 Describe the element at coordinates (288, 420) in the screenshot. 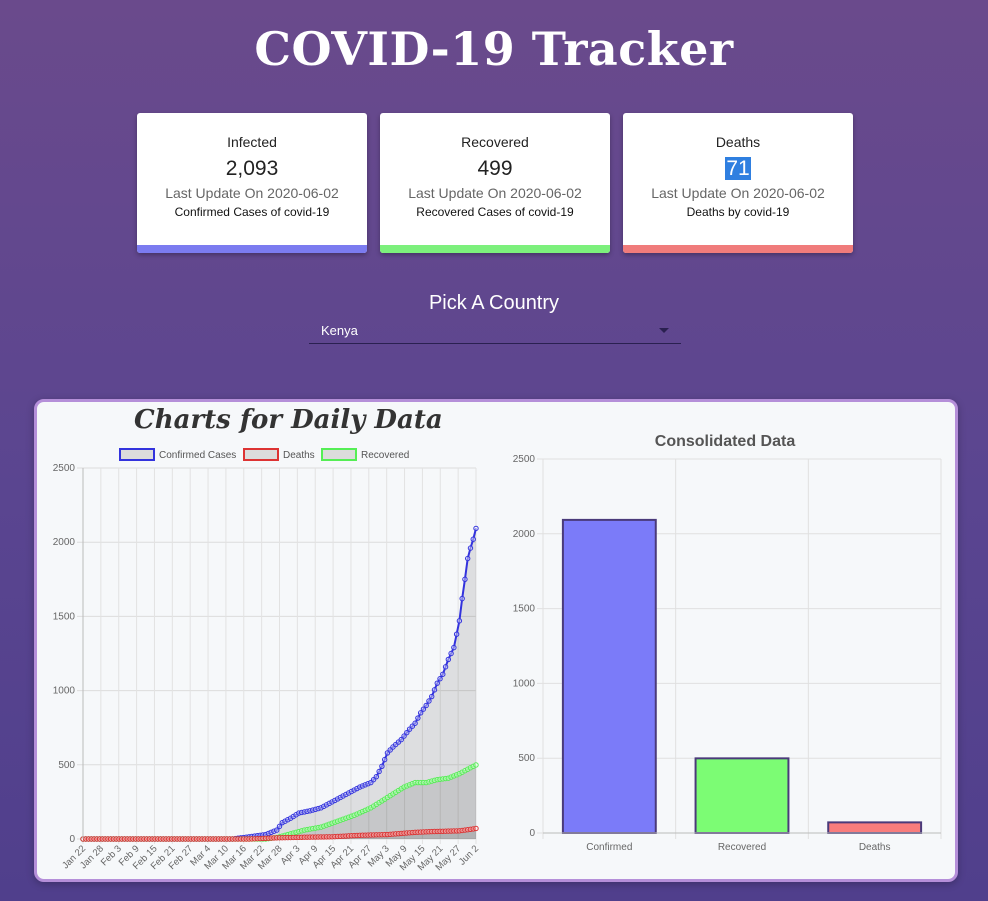

I see `charts-panel-title: Charts for Daily Data` at that location.